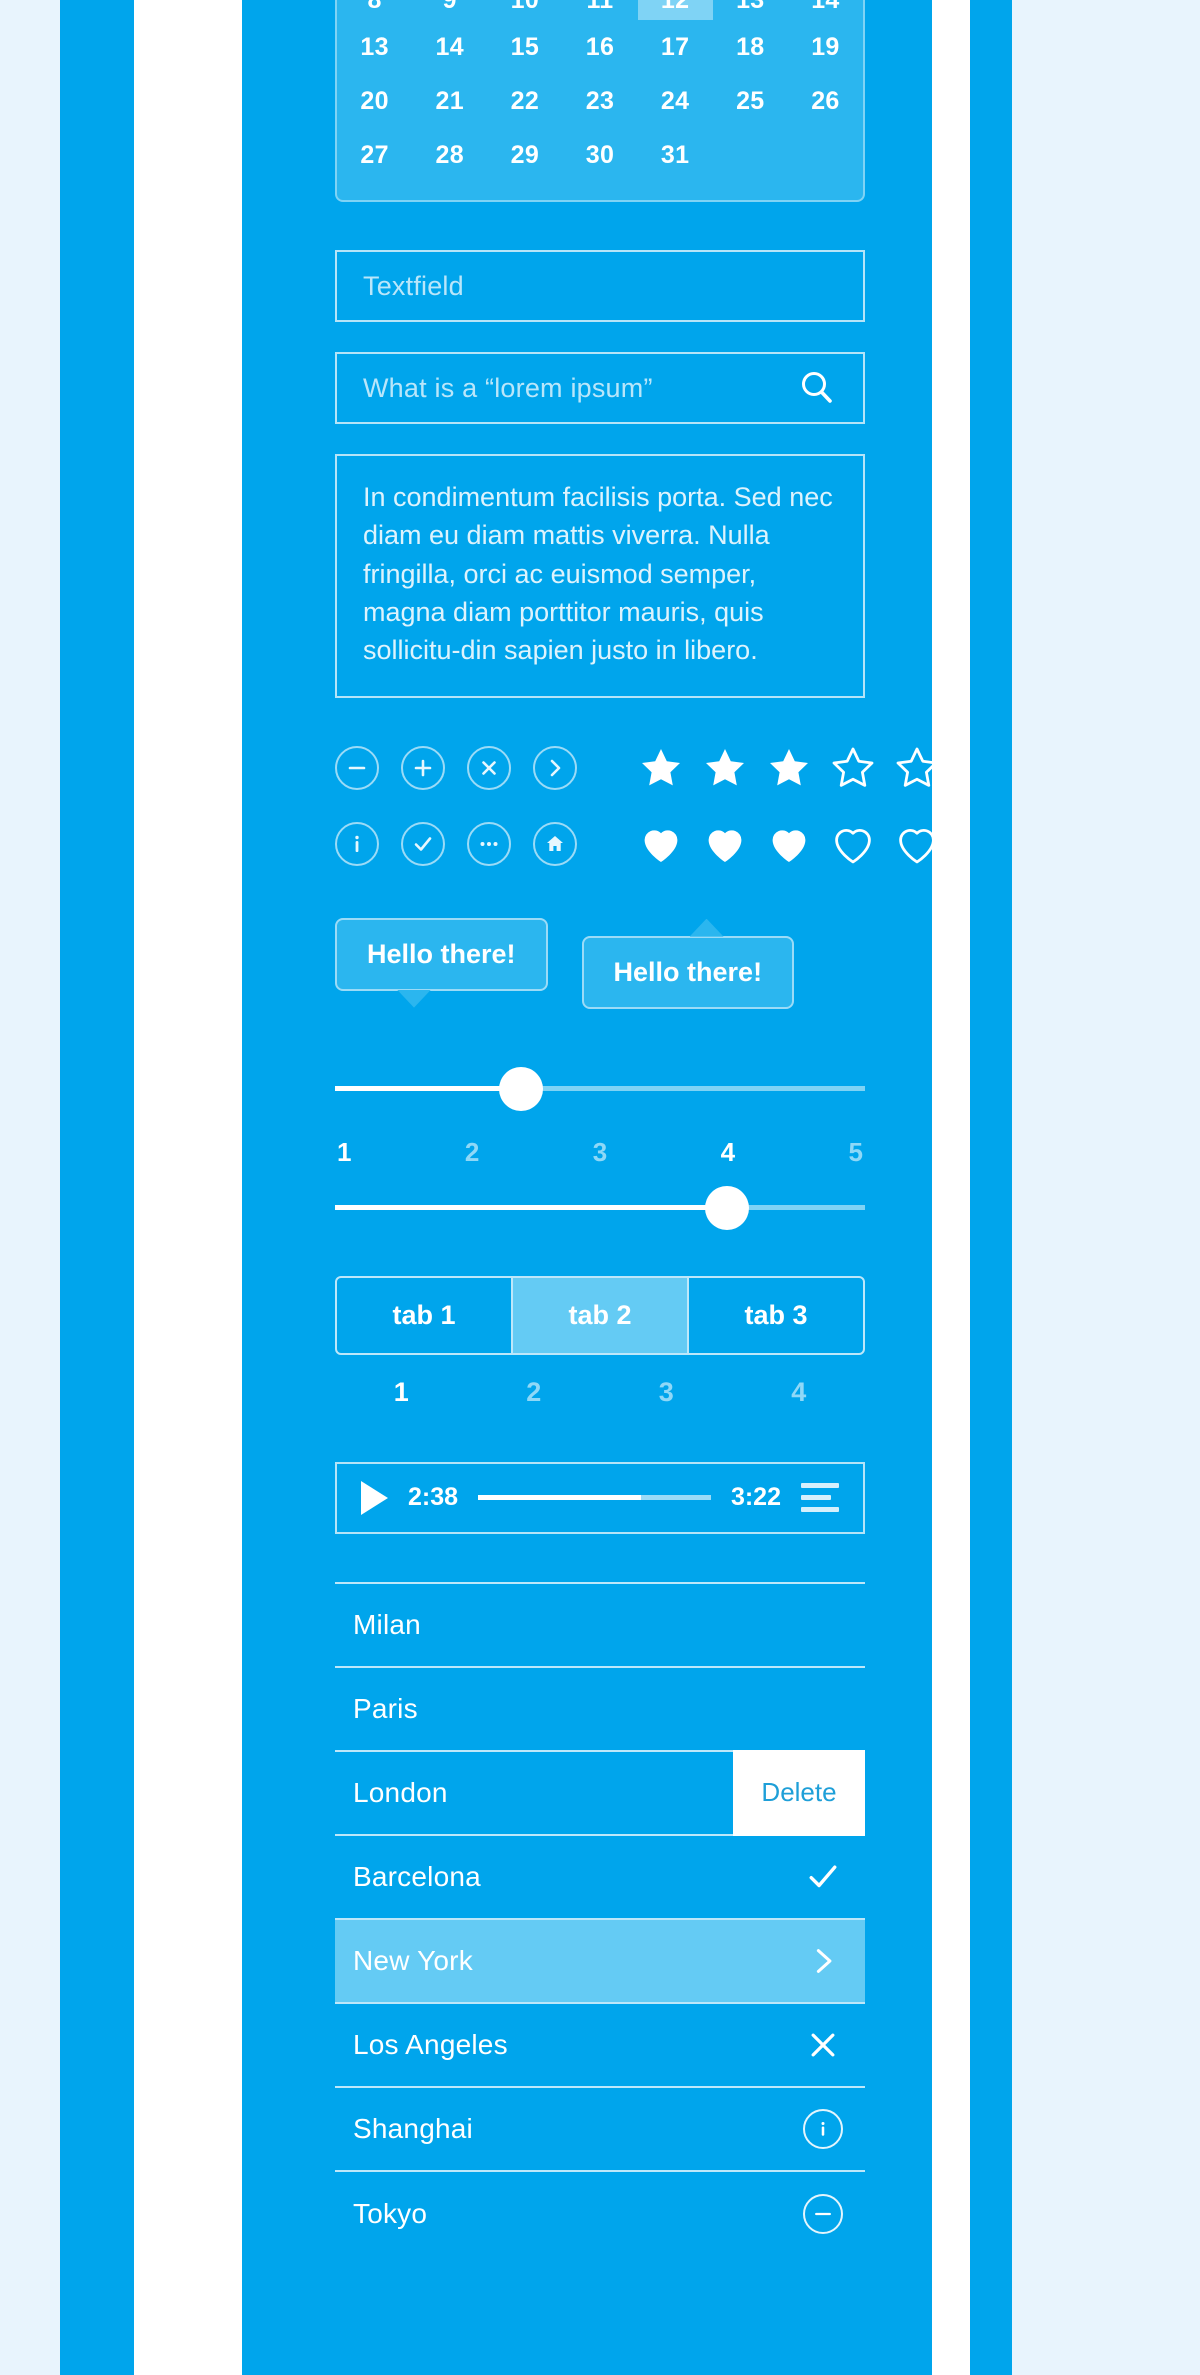 This screenshot has height=2375, width=1200. Describe the element at coordinates (555, 767) in the screenshot. I see `chevron-right-circle-icon` at that location.